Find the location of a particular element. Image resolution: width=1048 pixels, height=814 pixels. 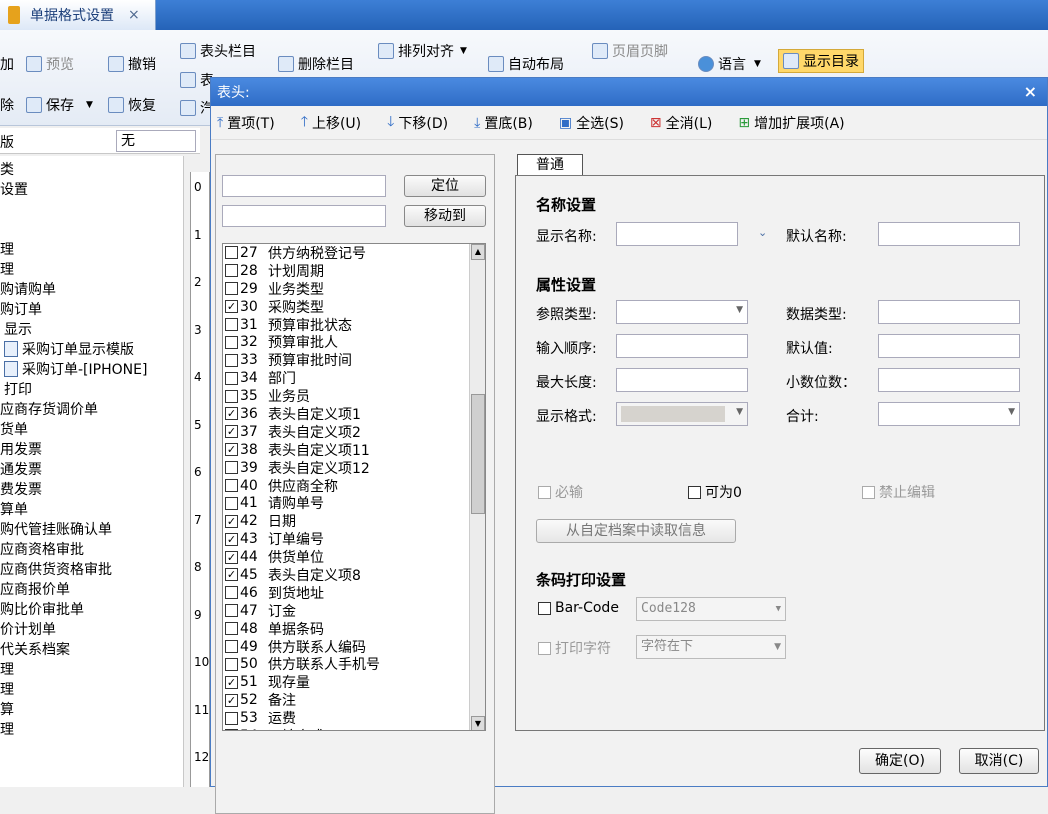

tree-item: 应商报价单 is located at coordinates (35, 590).